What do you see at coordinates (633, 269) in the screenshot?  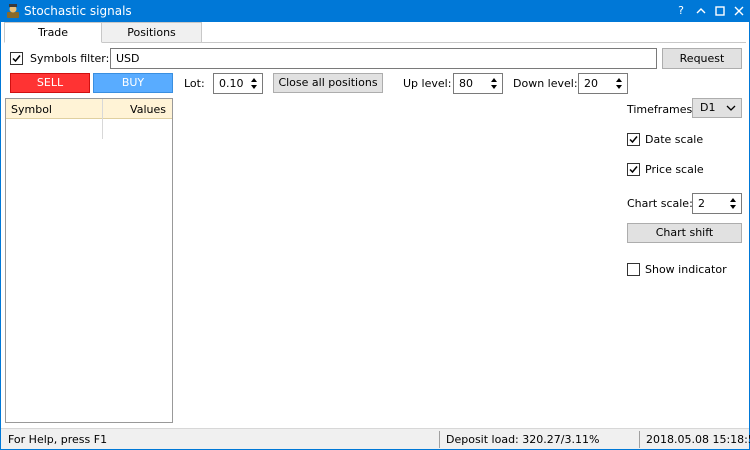 I see `show-indicator-checkbox` at bounding box center [633, 269].